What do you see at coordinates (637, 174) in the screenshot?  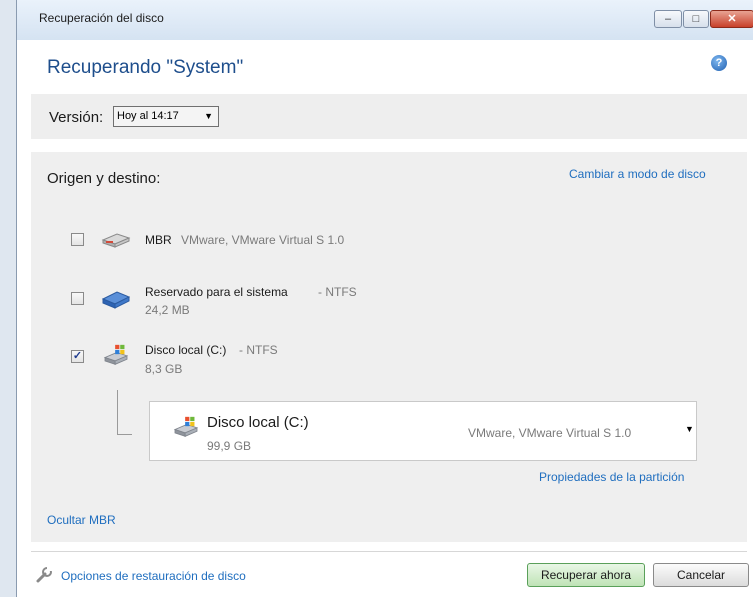 I see `switch-to-disk-mode-link: Cambiar a modo de disco` at bounding box center [637, 174].